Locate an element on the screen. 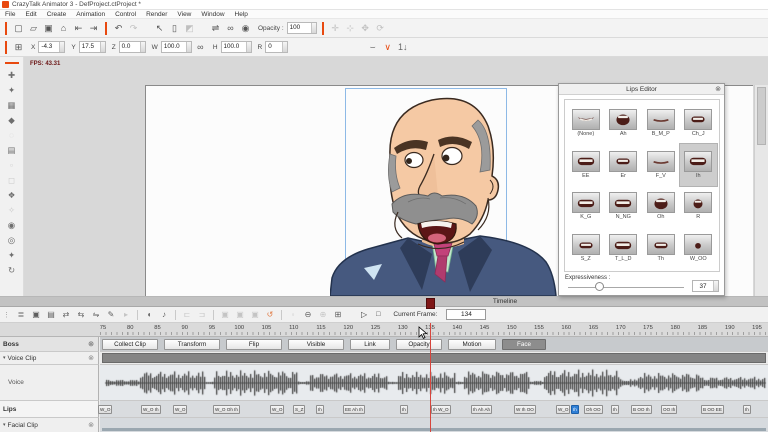  voice-clip-bar is located at coordinates (434, 358).